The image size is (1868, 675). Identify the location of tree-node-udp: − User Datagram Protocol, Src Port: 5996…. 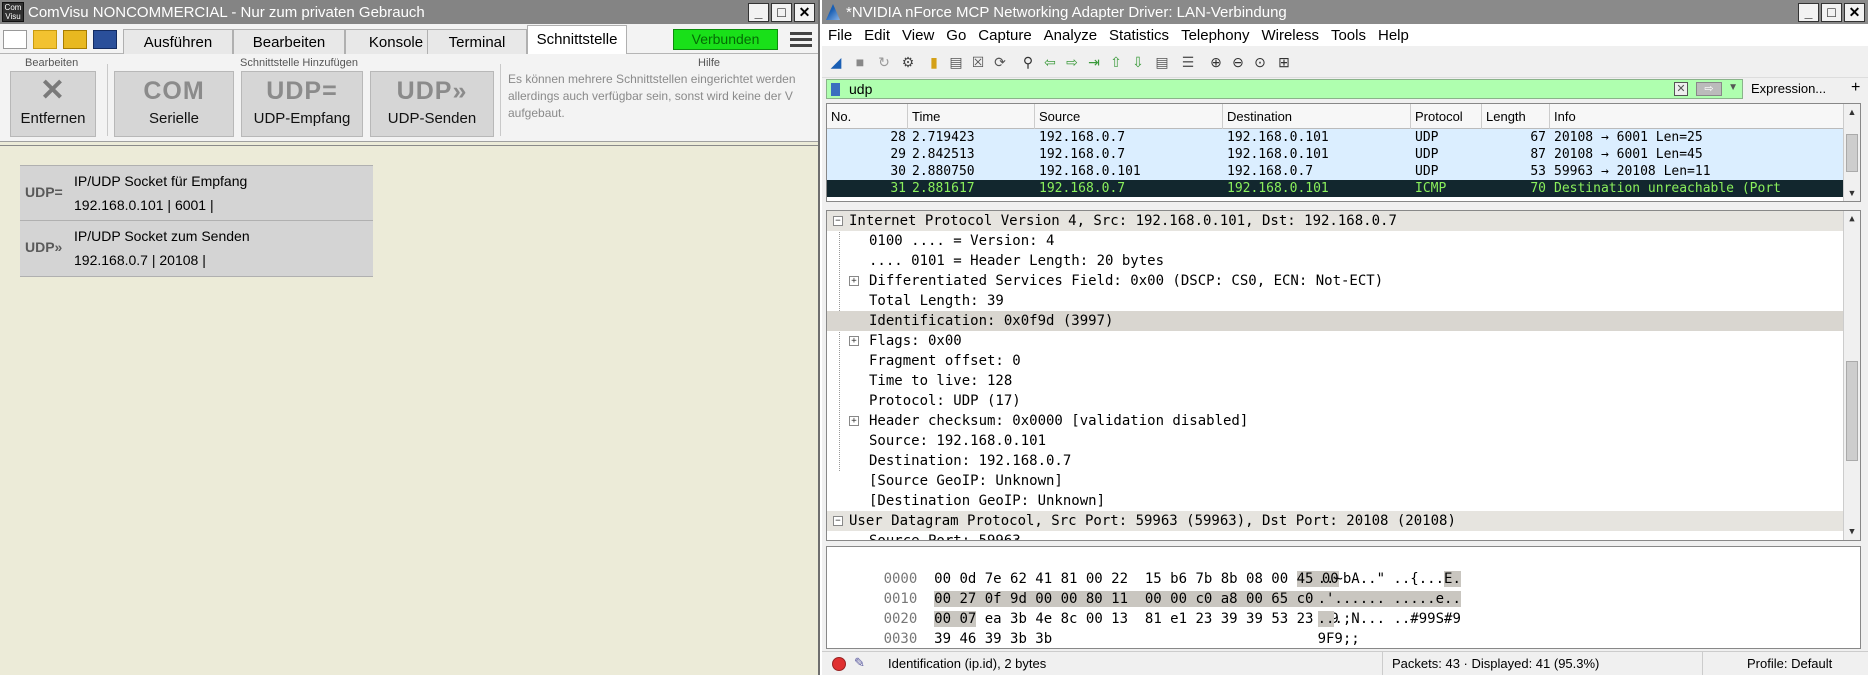
(1343, 521).